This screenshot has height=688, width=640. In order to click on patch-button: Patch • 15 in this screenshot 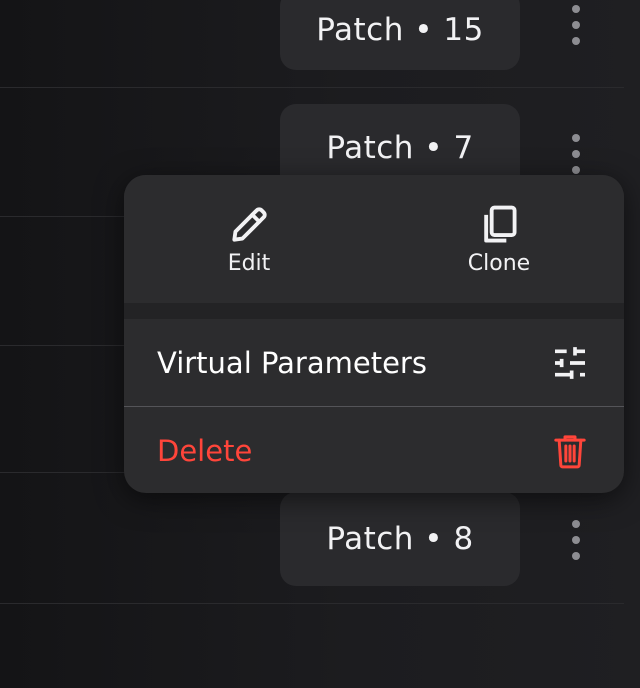, I will do `click(400, 35)`.